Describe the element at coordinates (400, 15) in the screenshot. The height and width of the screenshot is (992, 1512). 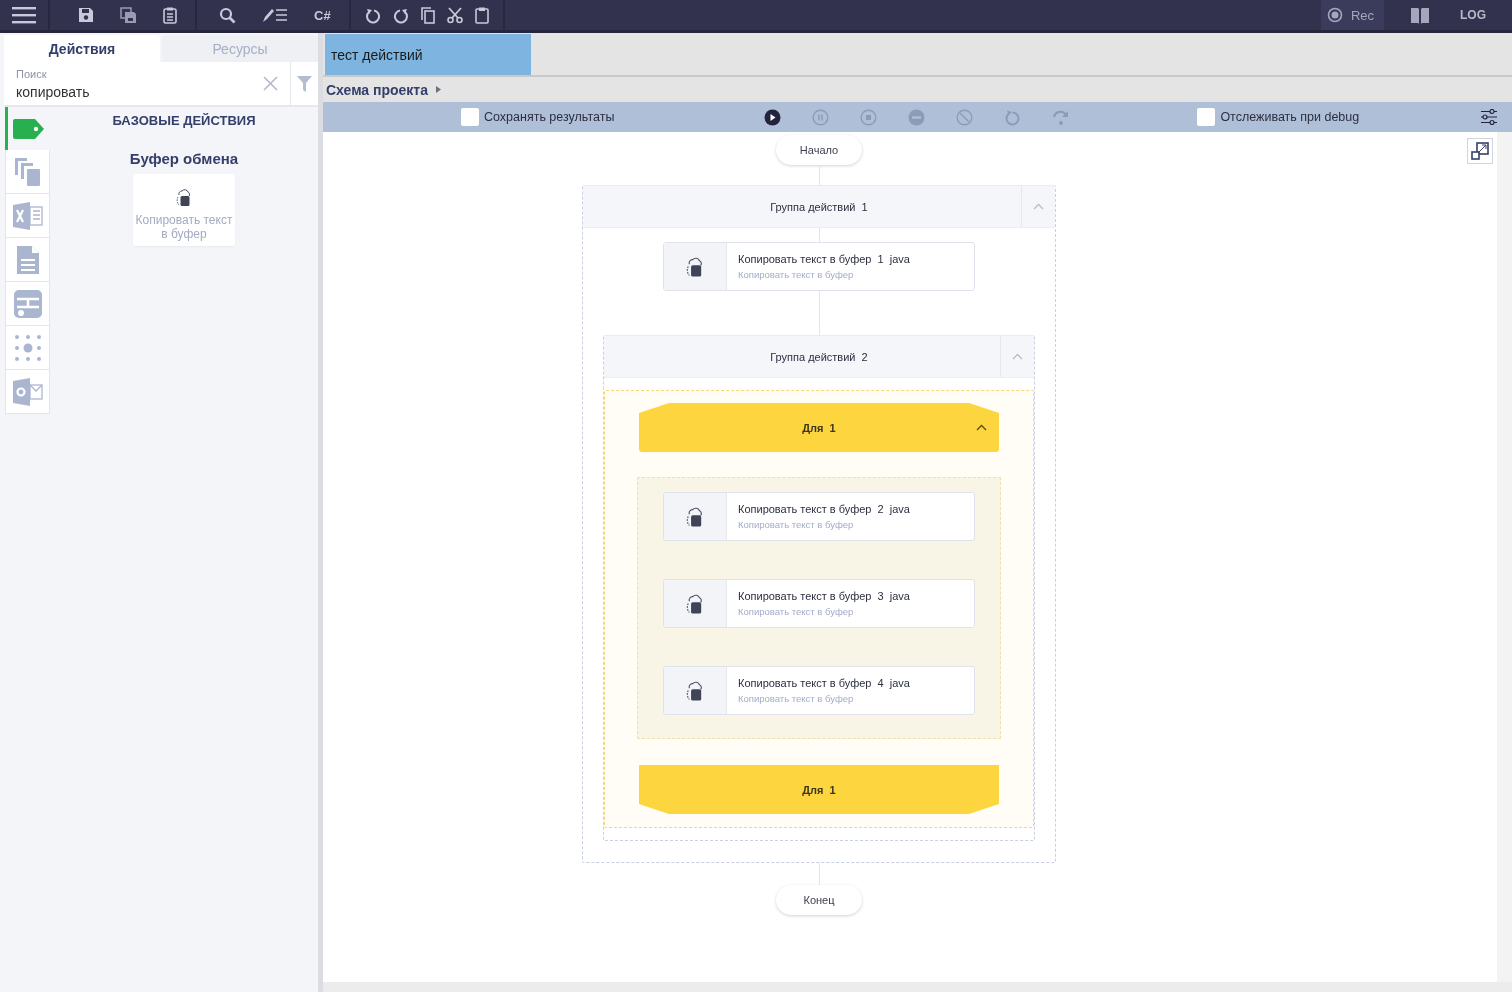
I see `redo-icon` at that location.